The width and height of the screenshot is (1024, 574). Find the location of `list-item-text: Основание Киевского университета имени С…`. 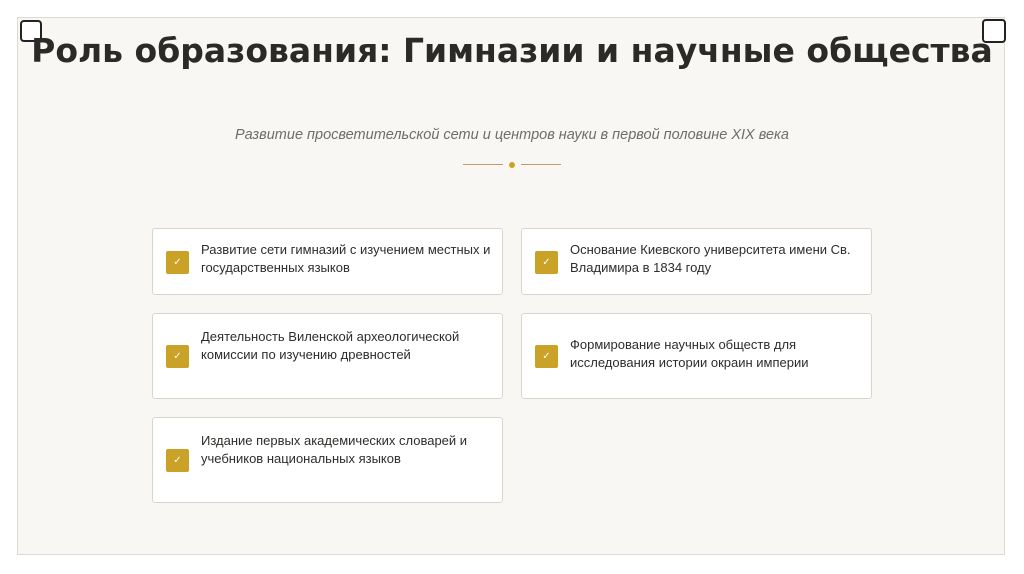

list-item-text: Основание Киевского университета имени С… is located at coordinates (710, 258).